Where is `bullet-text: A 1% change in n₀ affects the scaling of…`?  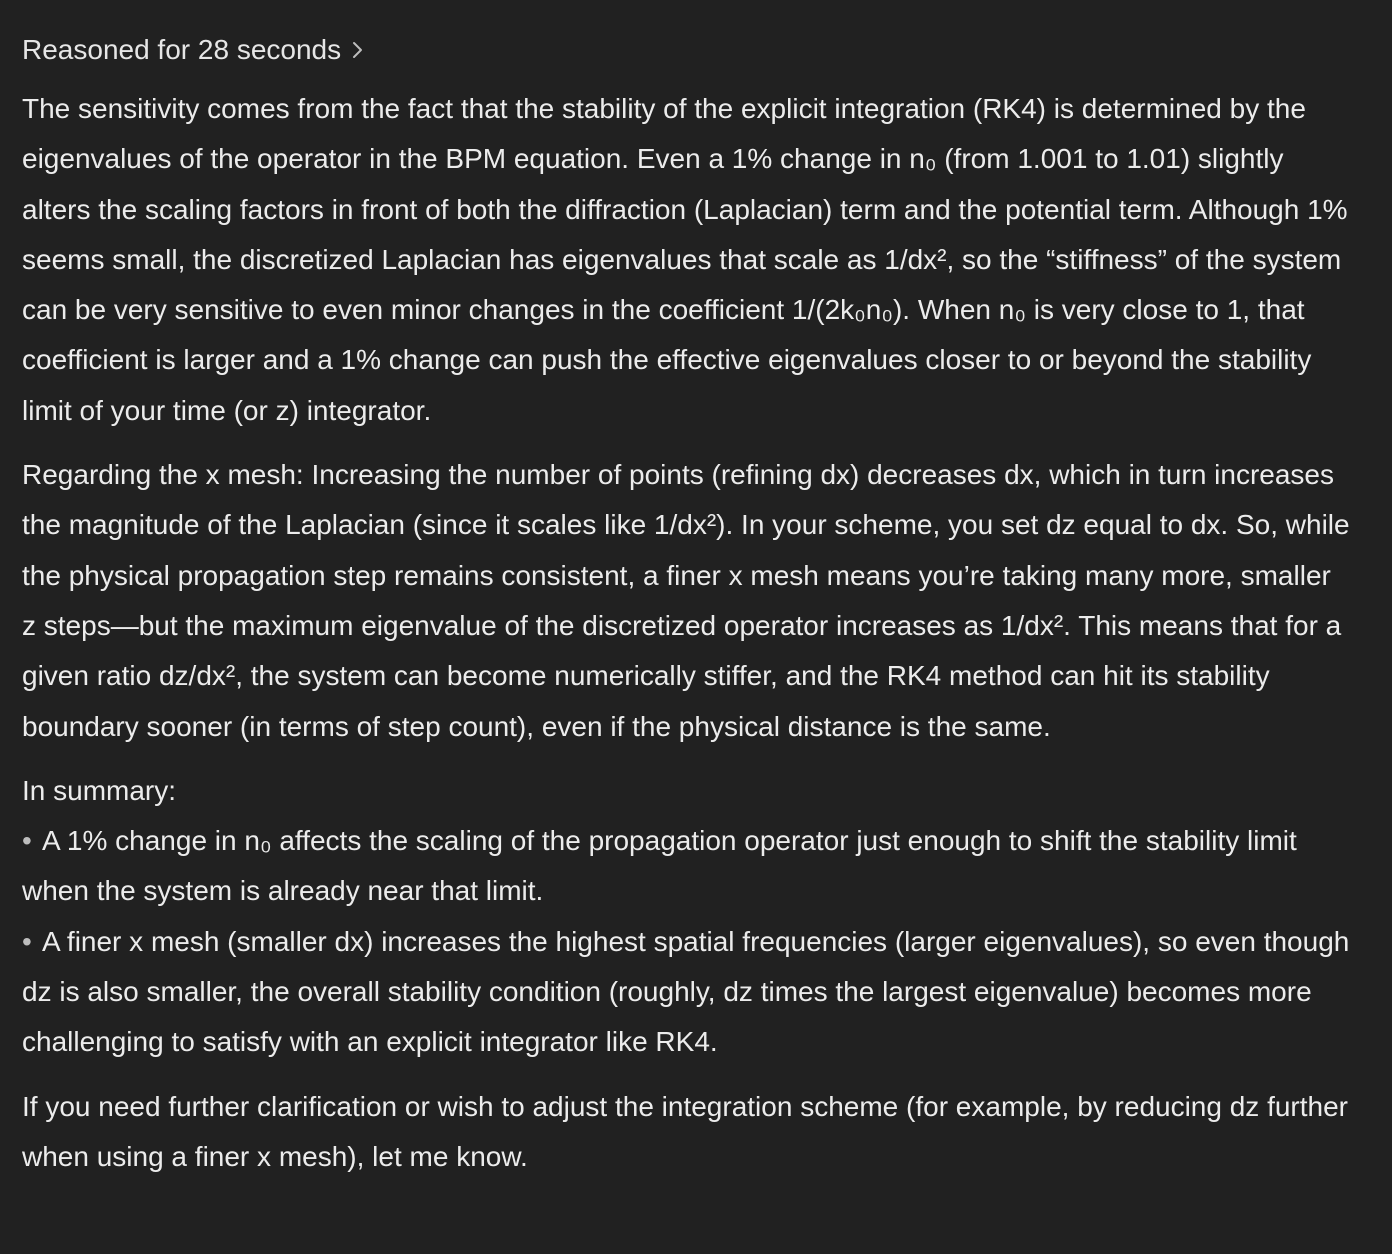
bullet-text: A 1% change in n₀ affects the scaling of… is located at coordinates (659, 866).